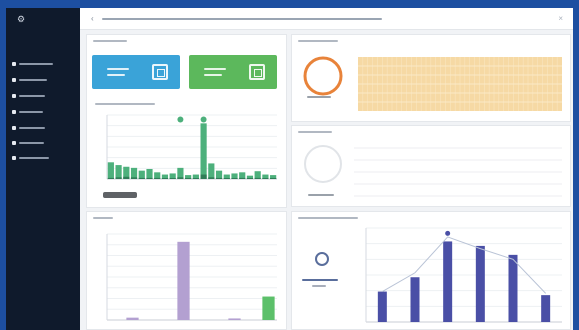  What do you see at coordinates (322, 259) in the screenshot?
I see `company-logo-icon` at bounding box center [322, 259].